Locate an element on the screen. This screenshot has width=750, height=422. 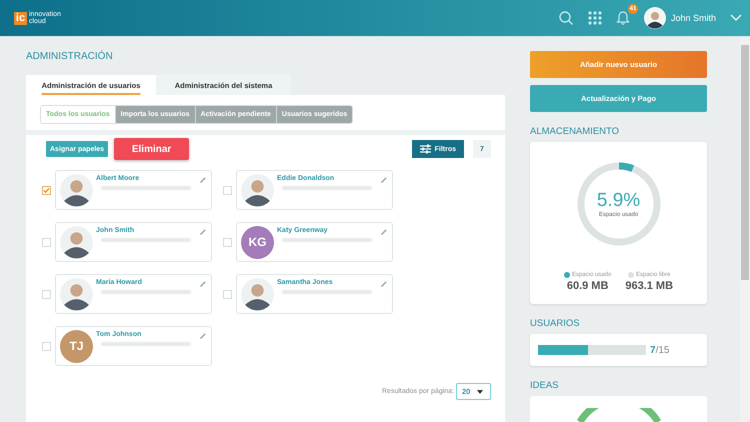
legend-value: 963.1 MB is located at coordinates (649, 286).